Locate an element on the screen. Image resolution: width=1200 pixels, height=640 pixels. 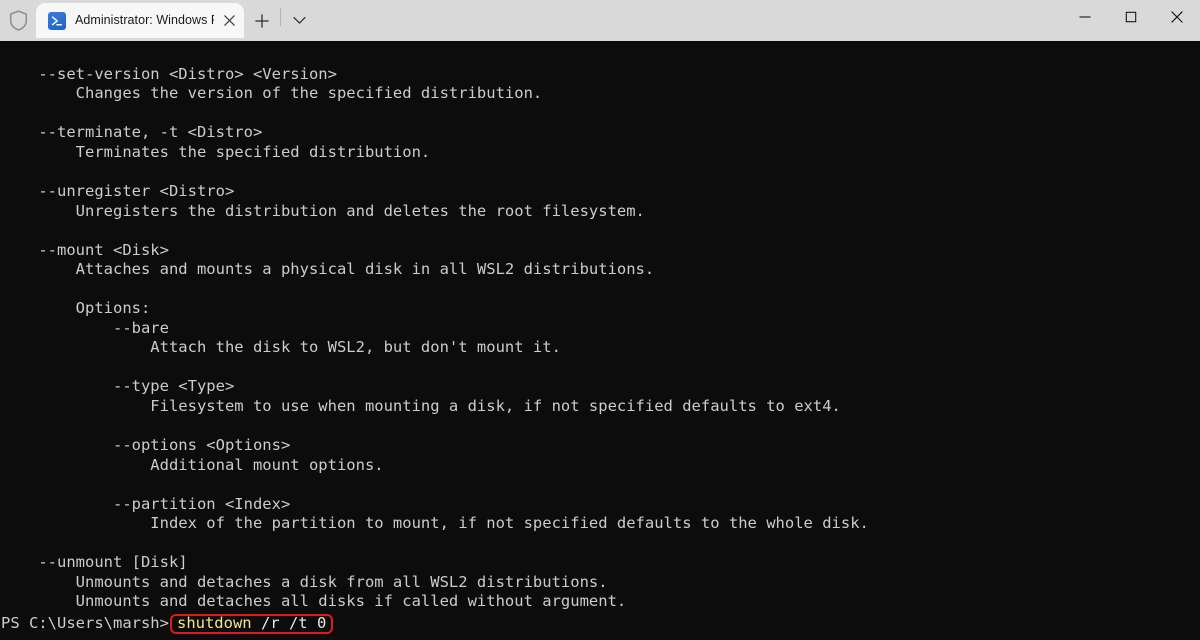
window-controls is located at coordinates (1131, 20).